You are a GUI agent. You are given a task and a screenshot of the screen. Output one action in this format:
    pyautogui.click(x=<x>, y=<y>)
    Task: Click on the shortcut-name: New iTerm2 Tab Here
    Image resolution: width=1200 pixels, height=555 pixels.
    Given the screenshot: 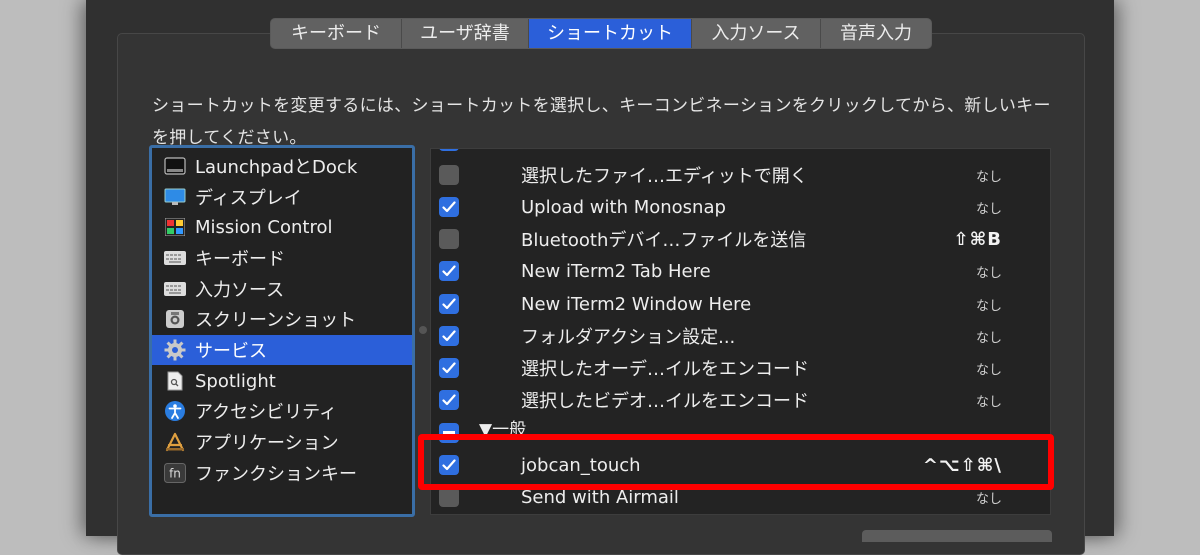 What is the action you would take?
    pyautogui.click(x=616, y=271)
    